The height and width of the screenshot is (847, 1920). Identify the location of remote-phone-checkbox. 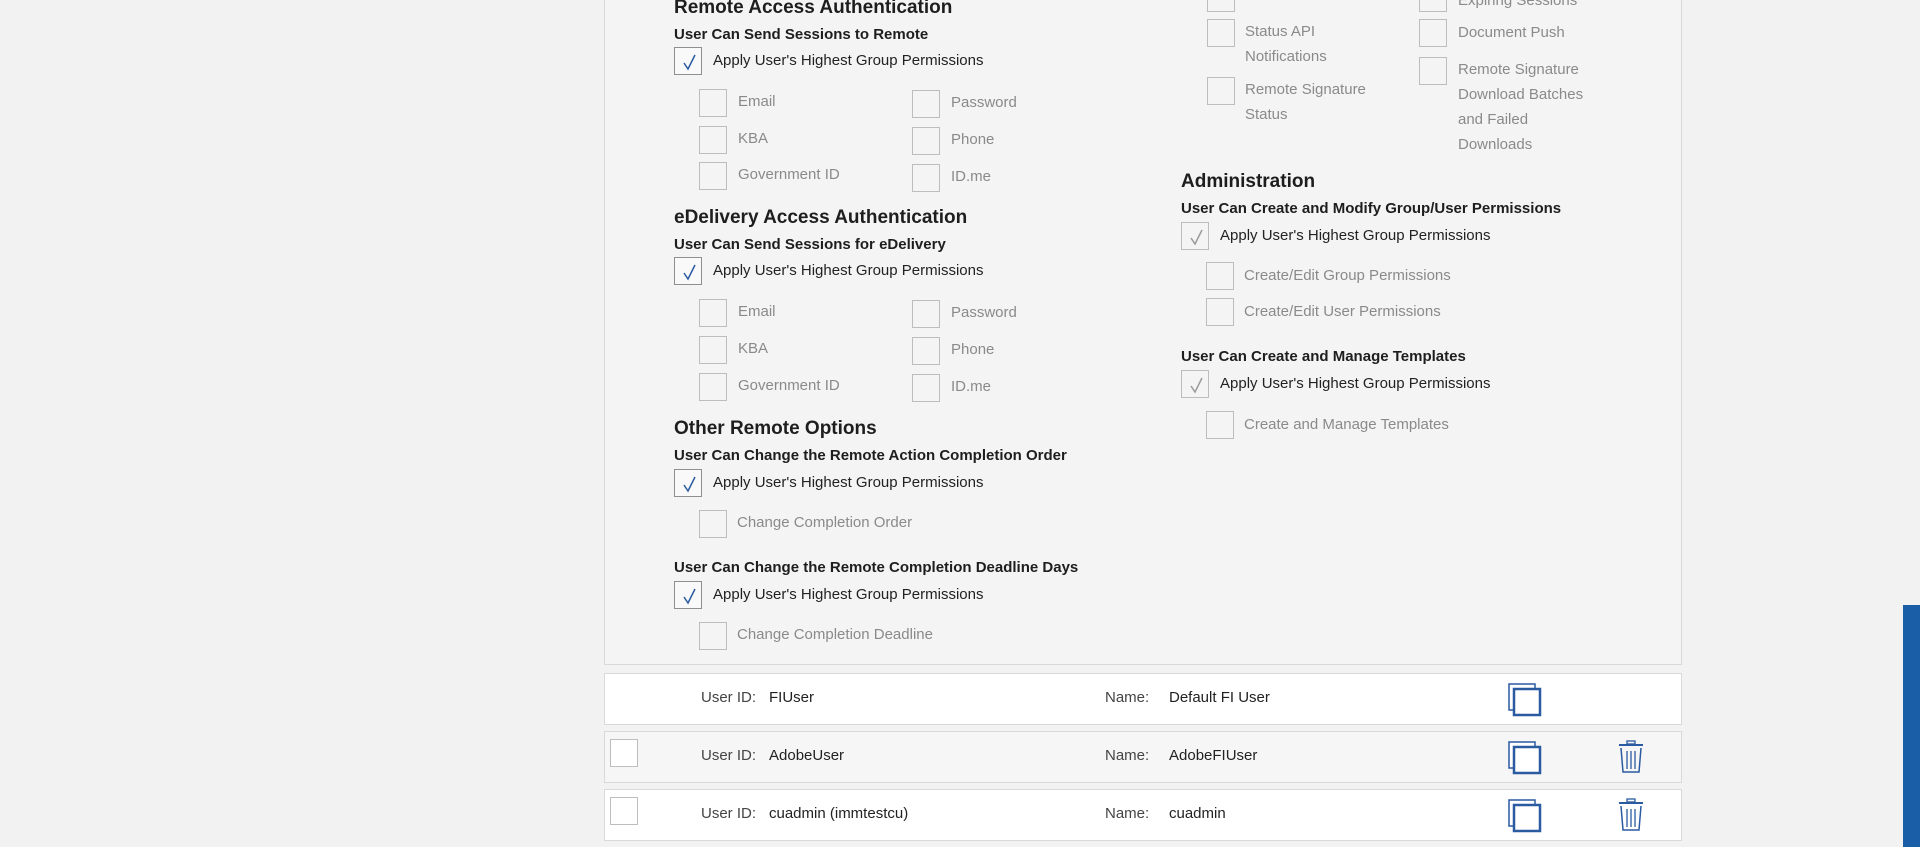
(926, 141).